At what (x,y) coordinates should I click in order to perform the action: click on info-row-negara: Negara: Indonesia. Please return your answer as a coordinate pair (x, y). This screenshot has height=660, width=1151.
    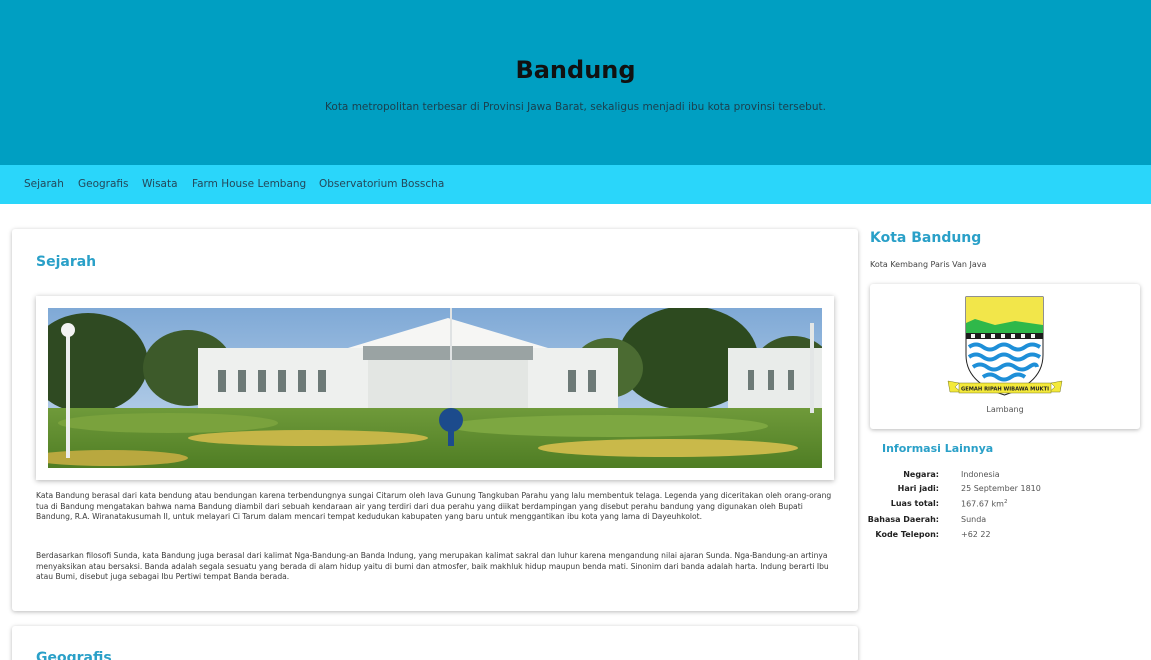
    Looking at the image, I should click on (1010, 477).